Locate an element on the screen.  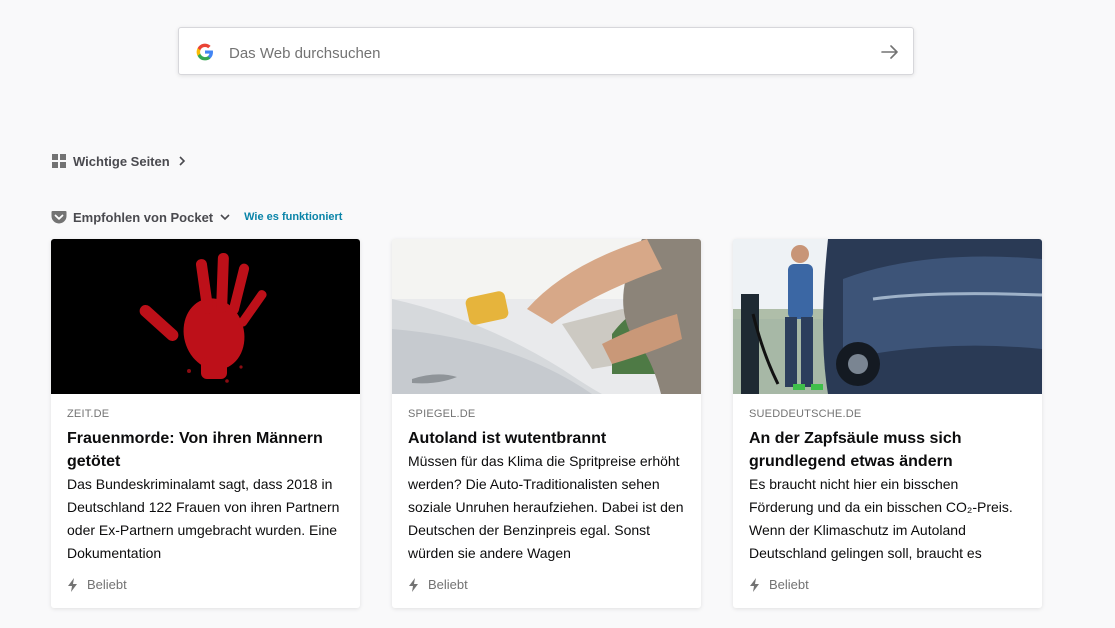
pocket-label: Empfohlen von Pocket is located at coordinates (143, 217).